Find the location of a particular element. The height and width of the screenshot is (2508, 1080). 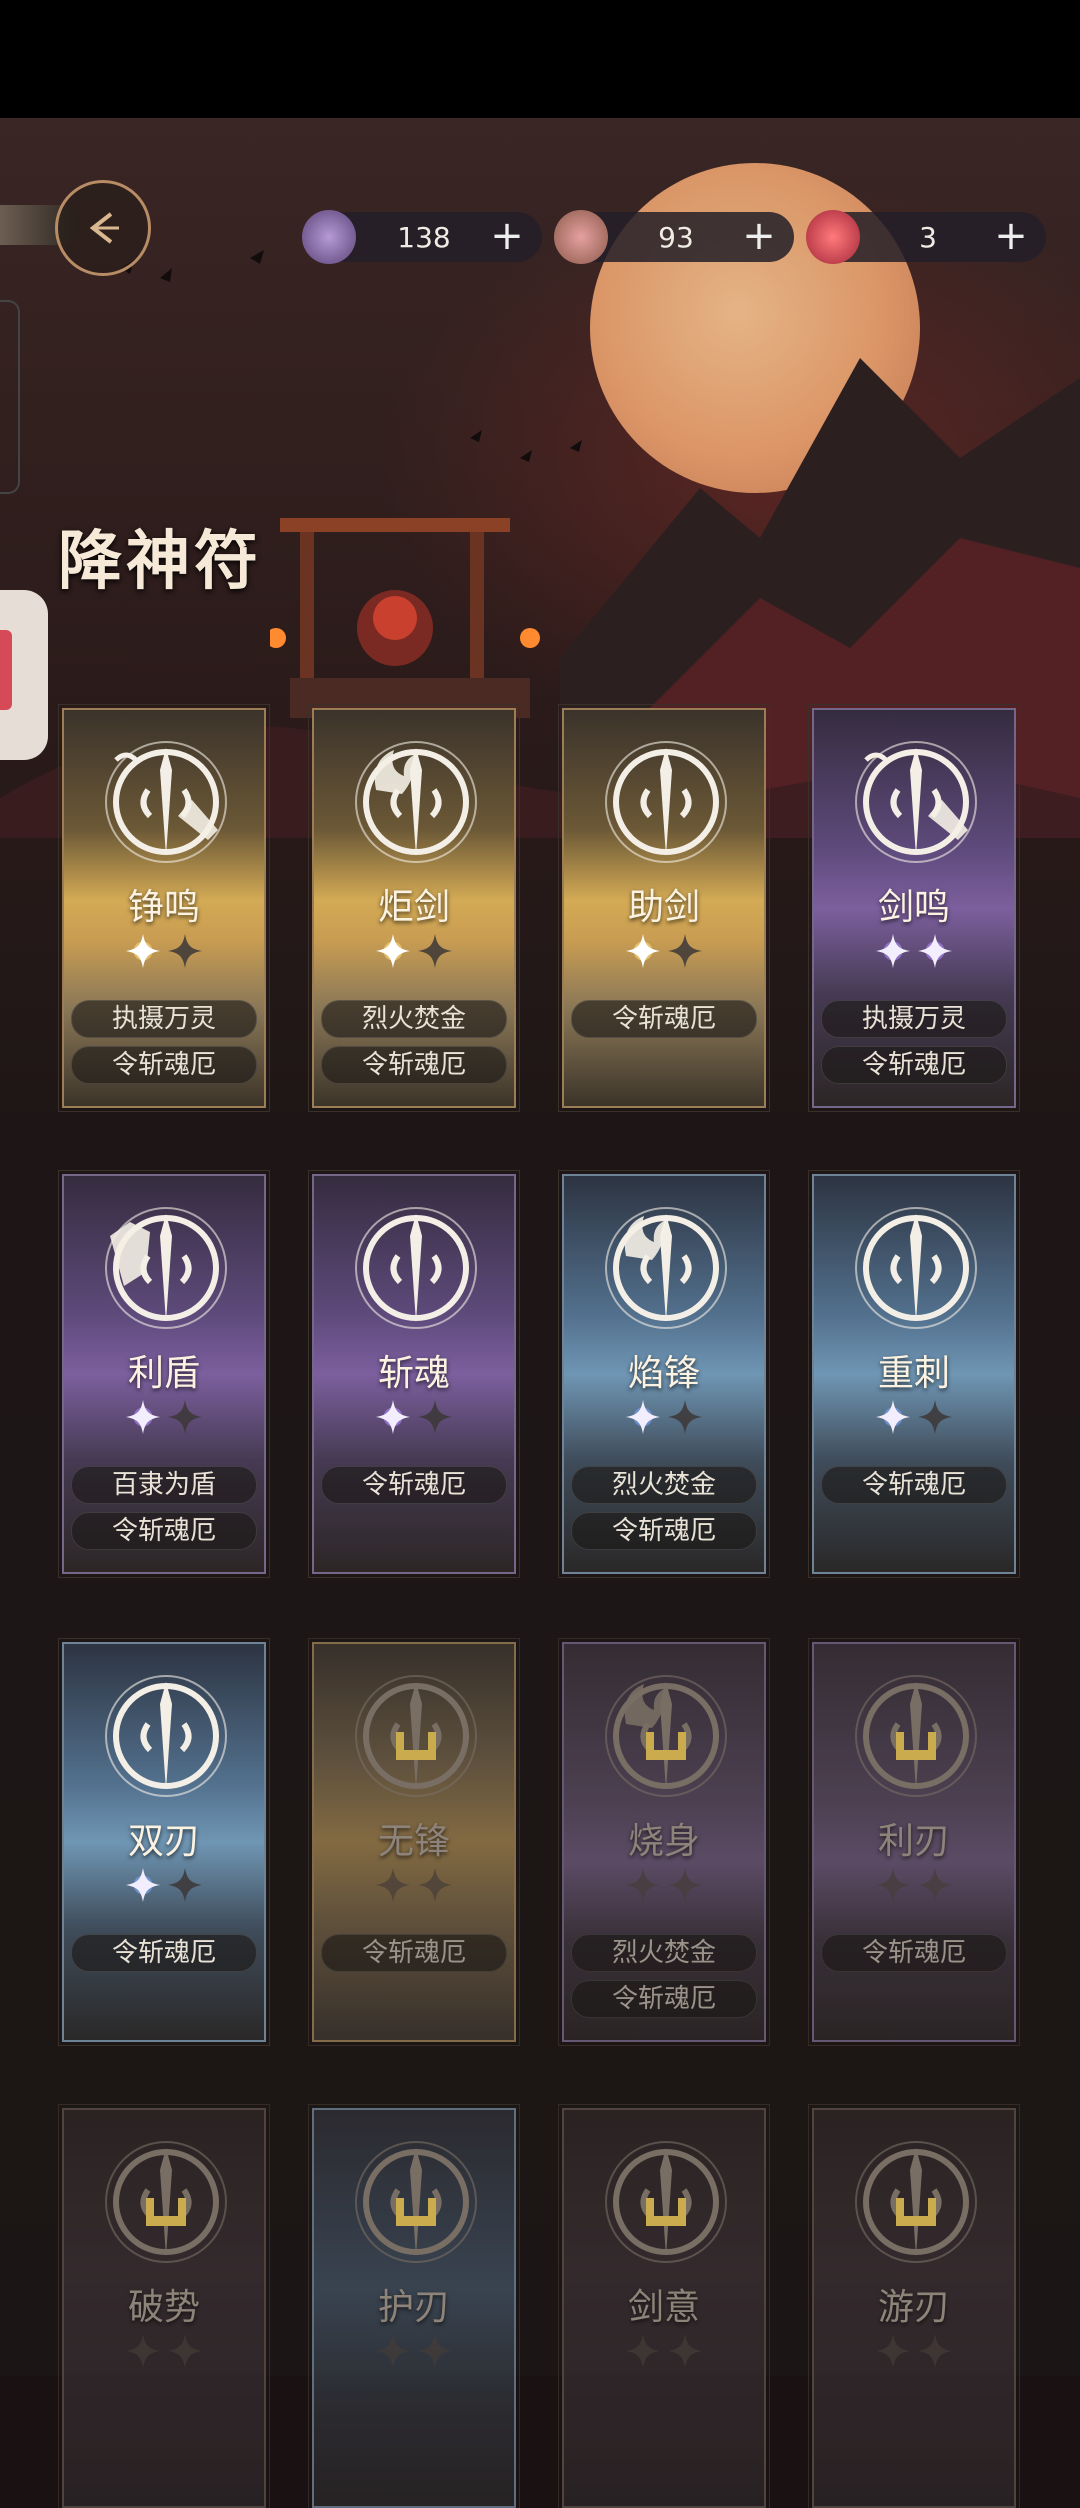

talisman-card: 剑意 is located at coordinates (664, 2306).